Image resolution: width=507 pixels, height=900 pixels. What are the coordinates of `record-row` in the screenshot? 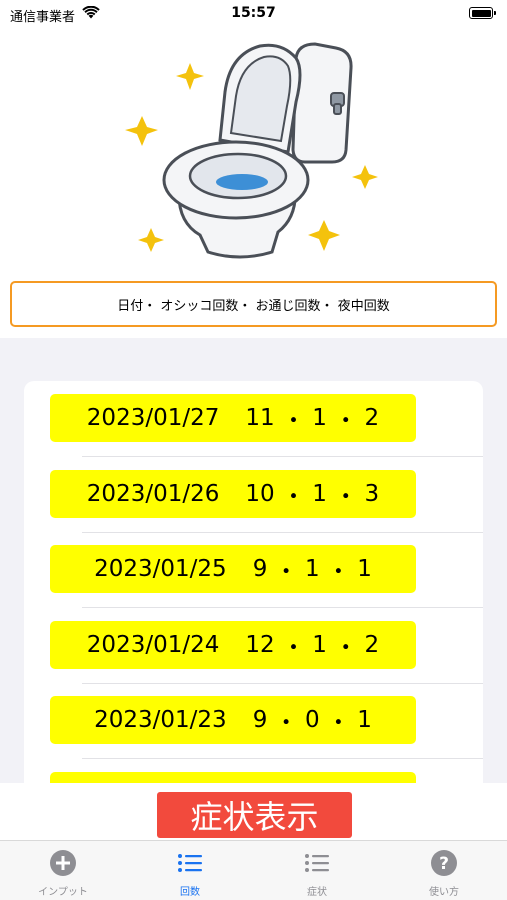 It's located at (253, 771).